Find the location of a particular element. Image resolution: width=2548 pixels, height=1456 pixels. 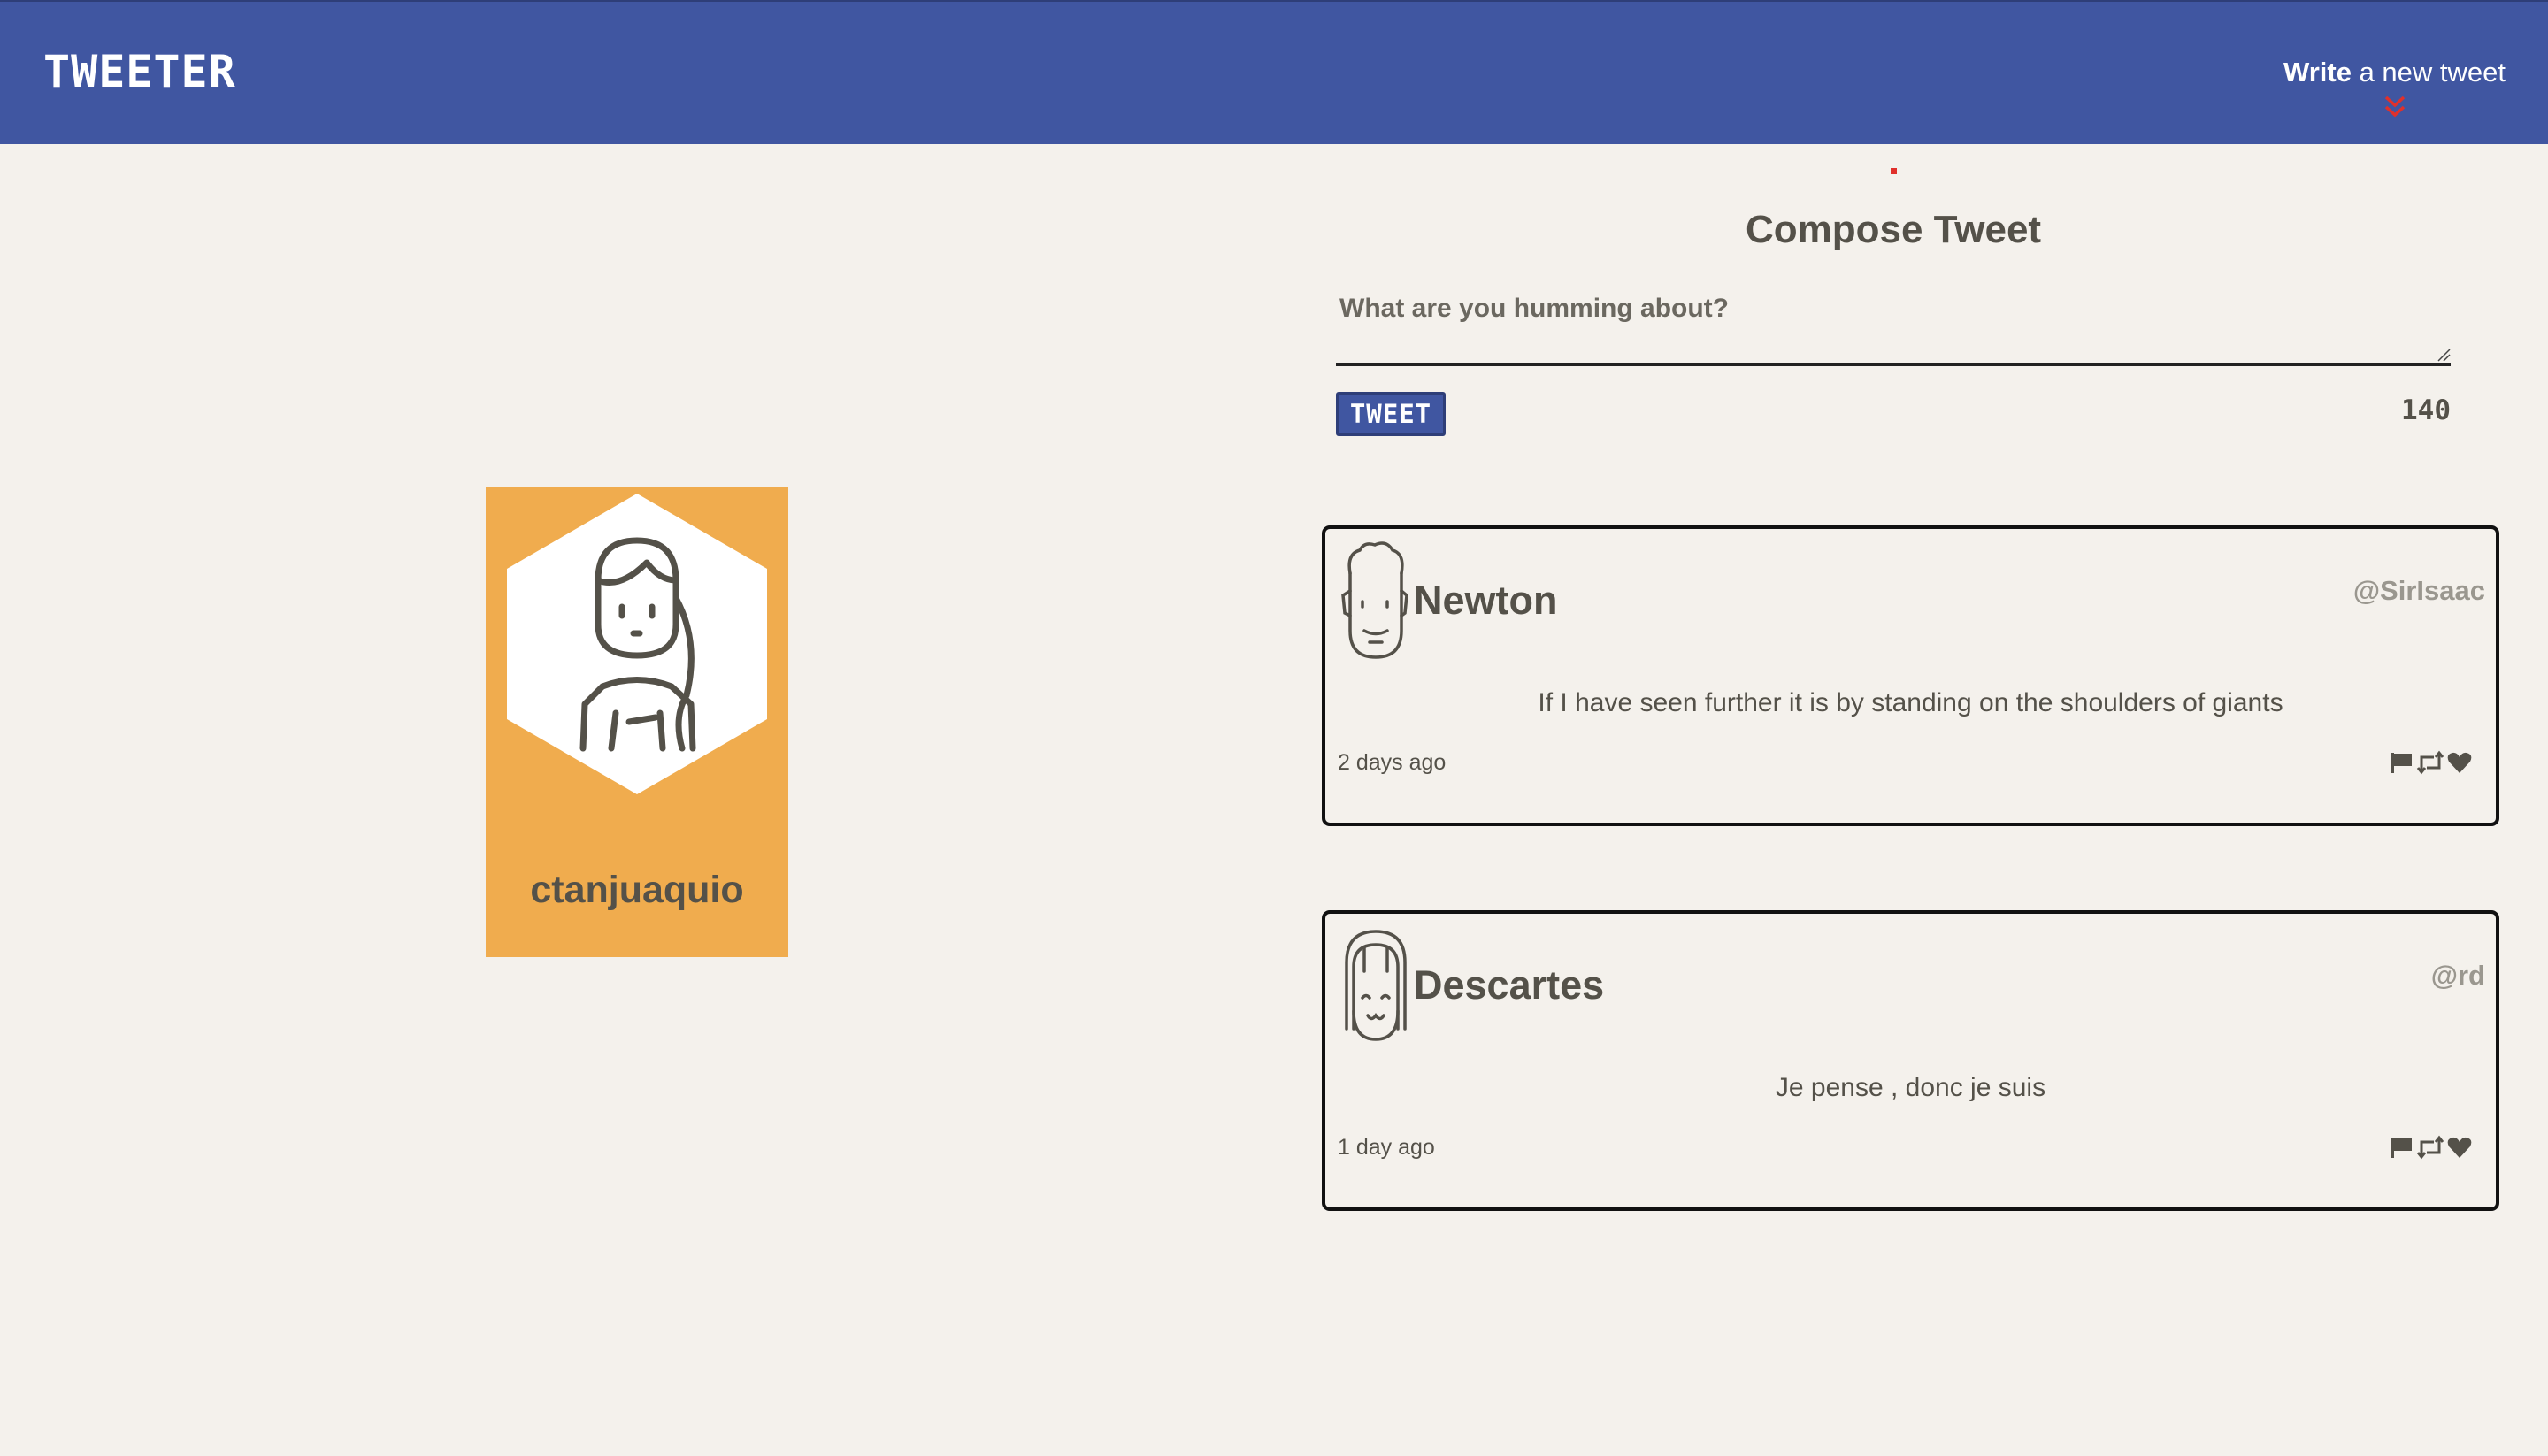

brand-logo: TWEETER is located at coordinates (139, 71).